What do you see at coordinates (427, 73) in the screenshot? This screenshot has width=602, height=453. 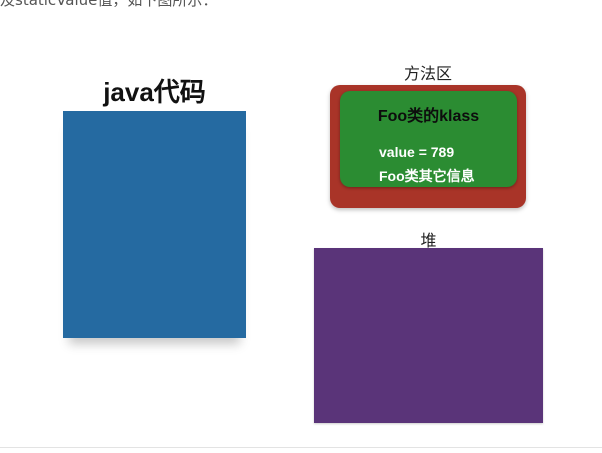 I see `method-area-label: 方法区` at bounding box center [427, 73].